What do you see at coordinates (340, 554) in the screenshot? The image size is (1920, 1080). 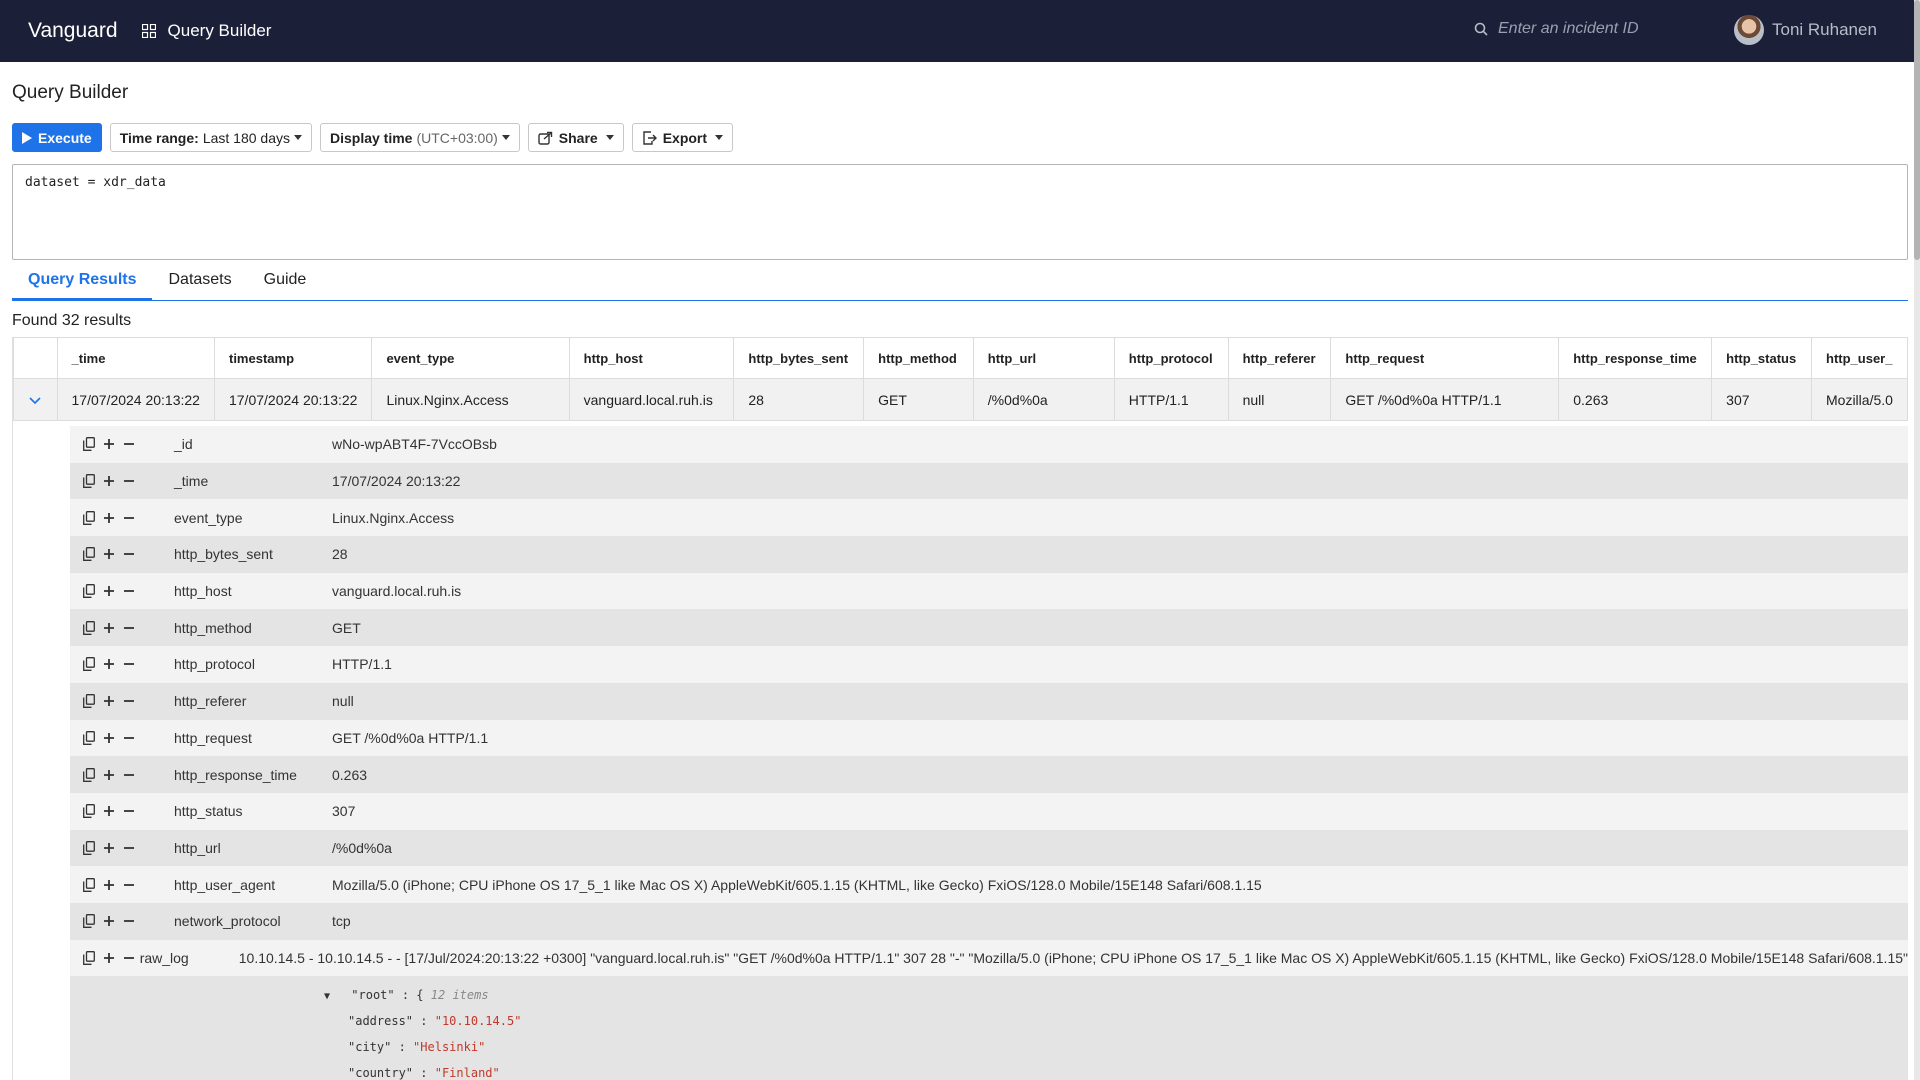 I see `field-value: 28` at bounding box center [340, 554].